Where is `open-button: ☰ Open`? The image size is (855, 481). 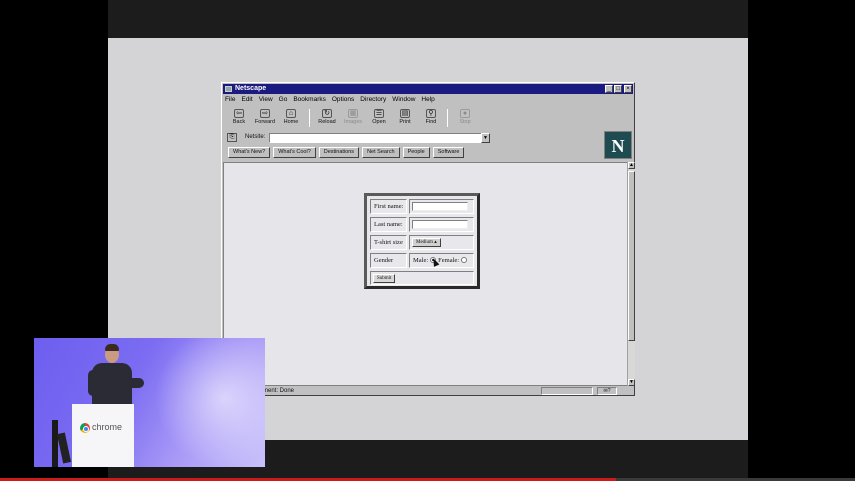 open-button: ☰ Open is located at coordinates (379, 118).